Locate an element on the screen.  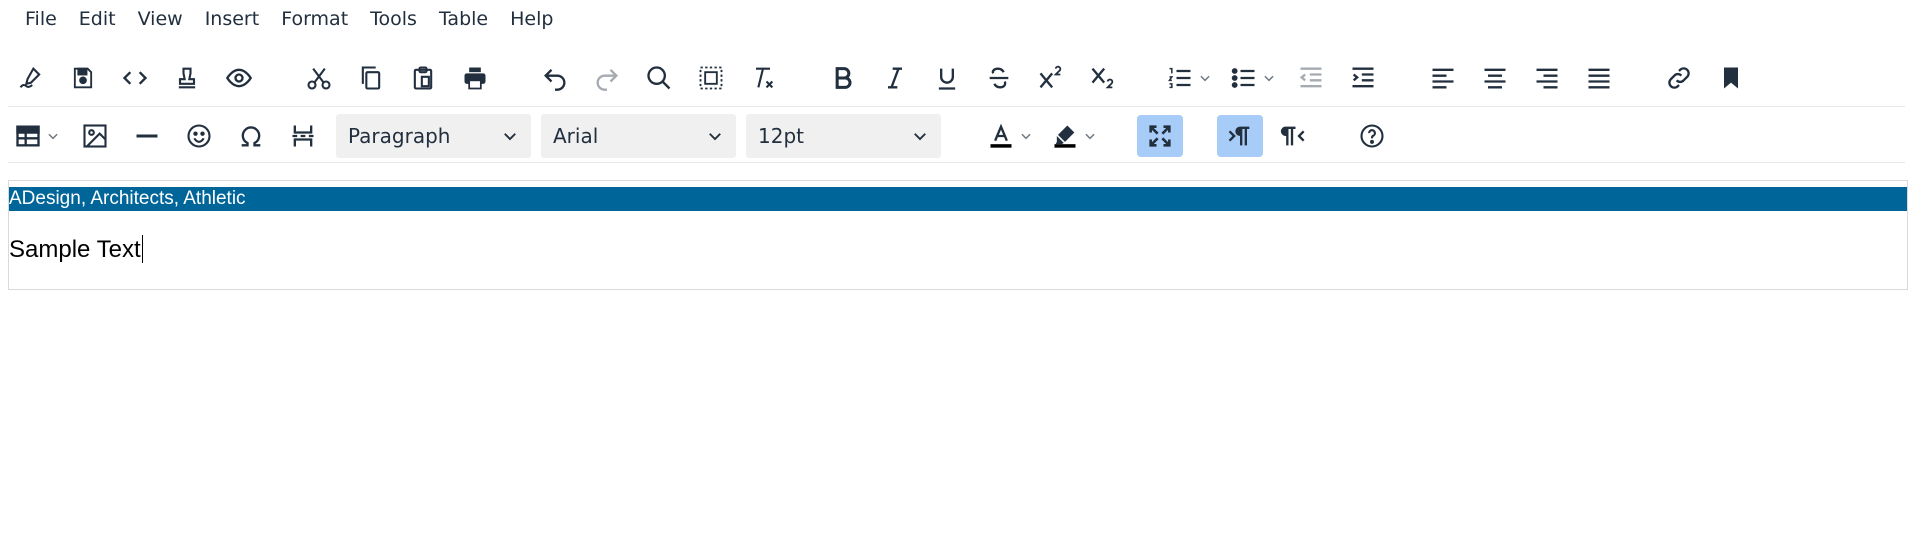
fullscreen-button is located at coordinates (1160, 136).